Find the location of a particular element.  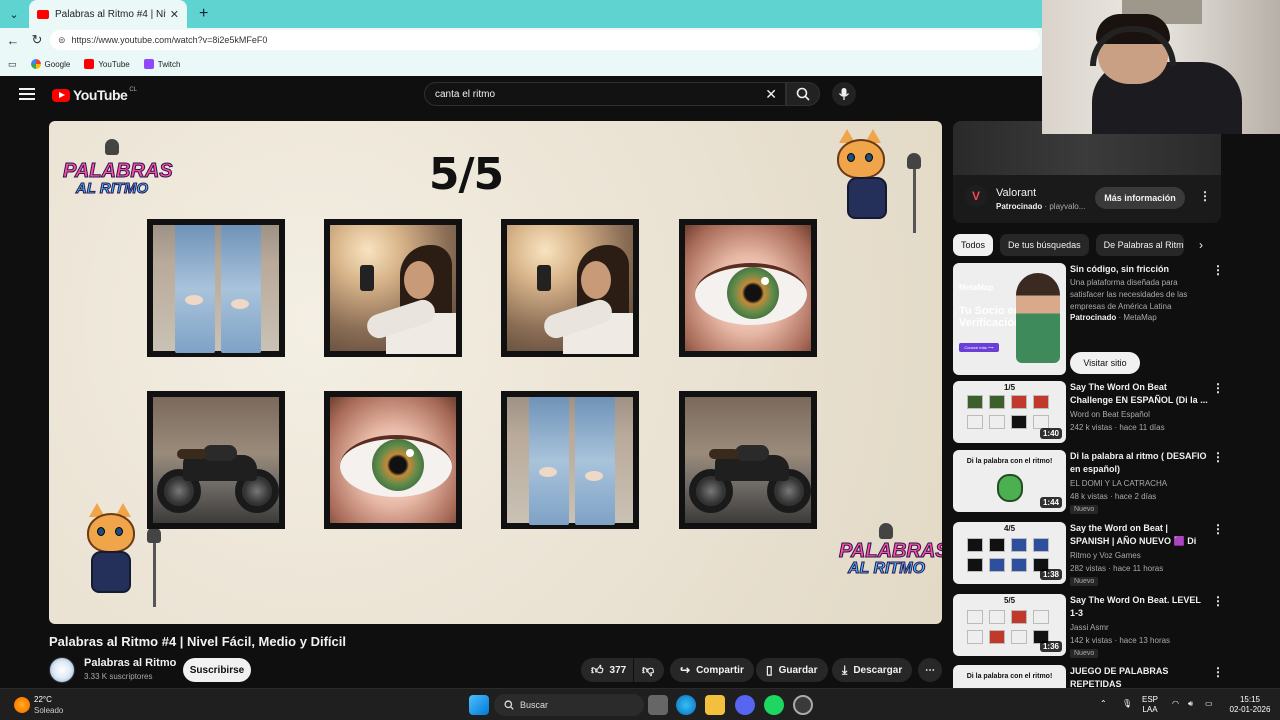

like-button: 👍︎ 377 is located at coordinates (607, 670).